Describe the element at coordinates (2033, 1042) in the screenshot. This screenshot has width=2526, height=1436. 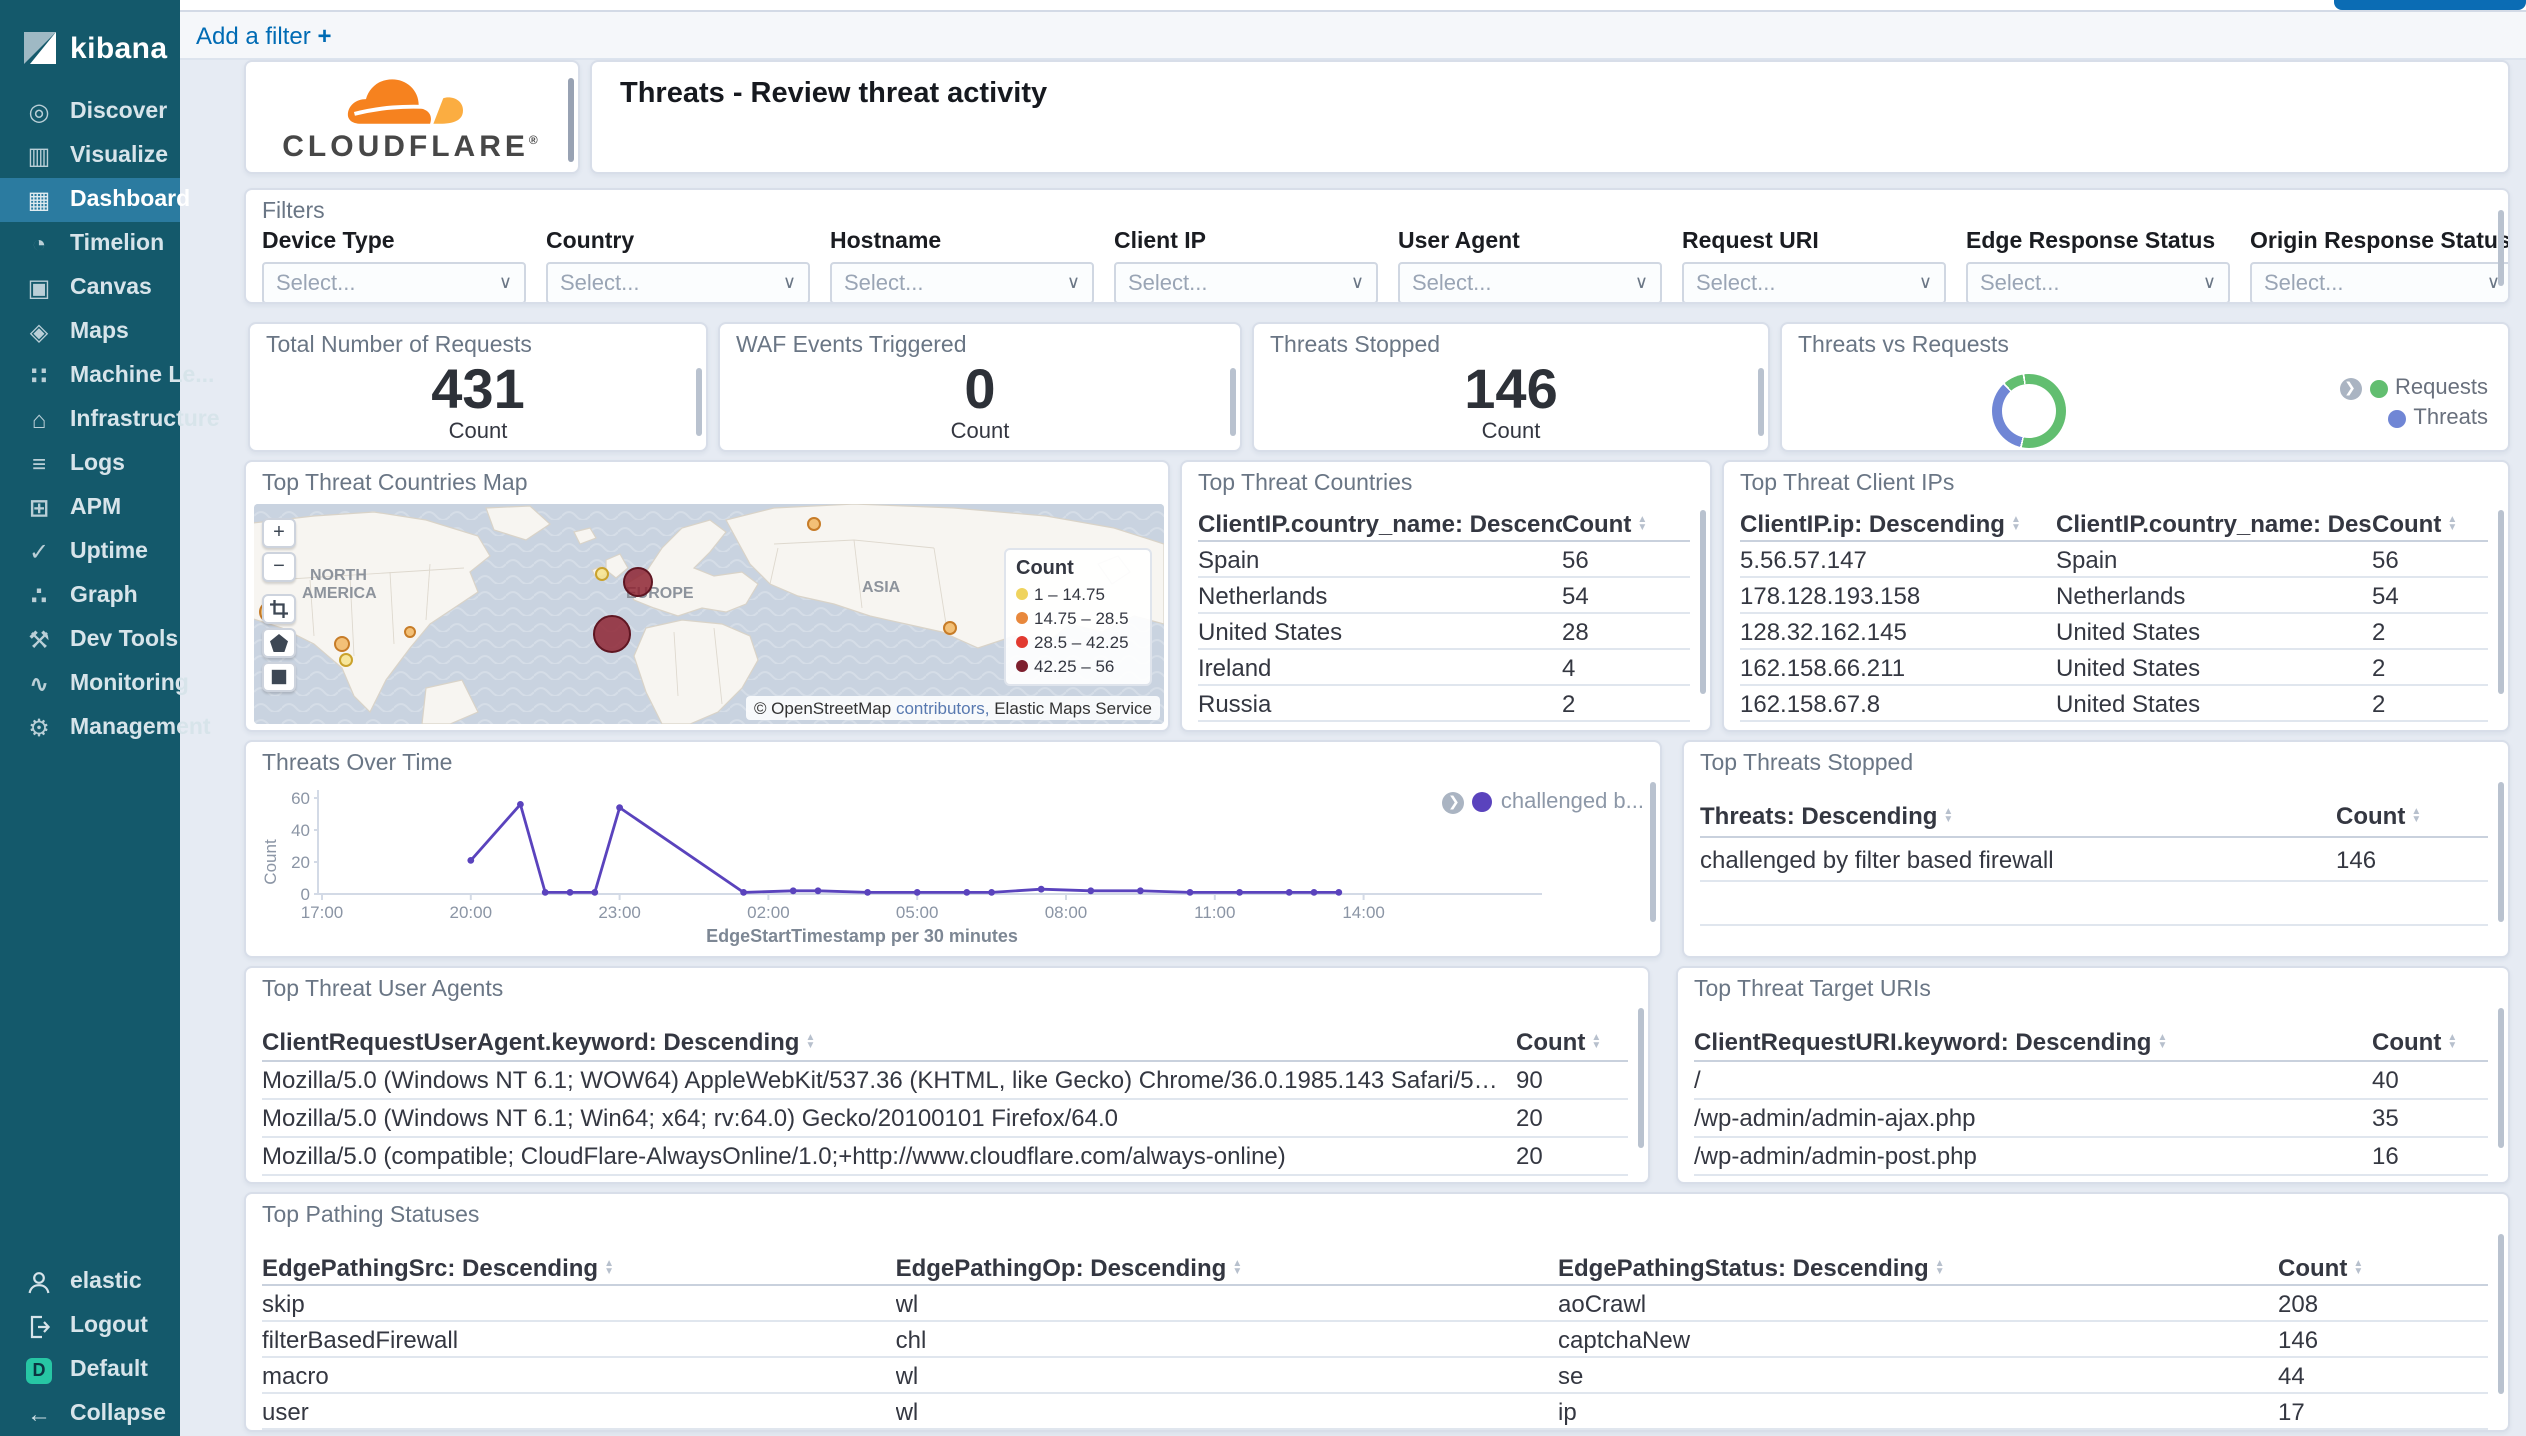
I see `column-header: ClientRequestURI.keyword: Descending ▲ ▼` at that location.